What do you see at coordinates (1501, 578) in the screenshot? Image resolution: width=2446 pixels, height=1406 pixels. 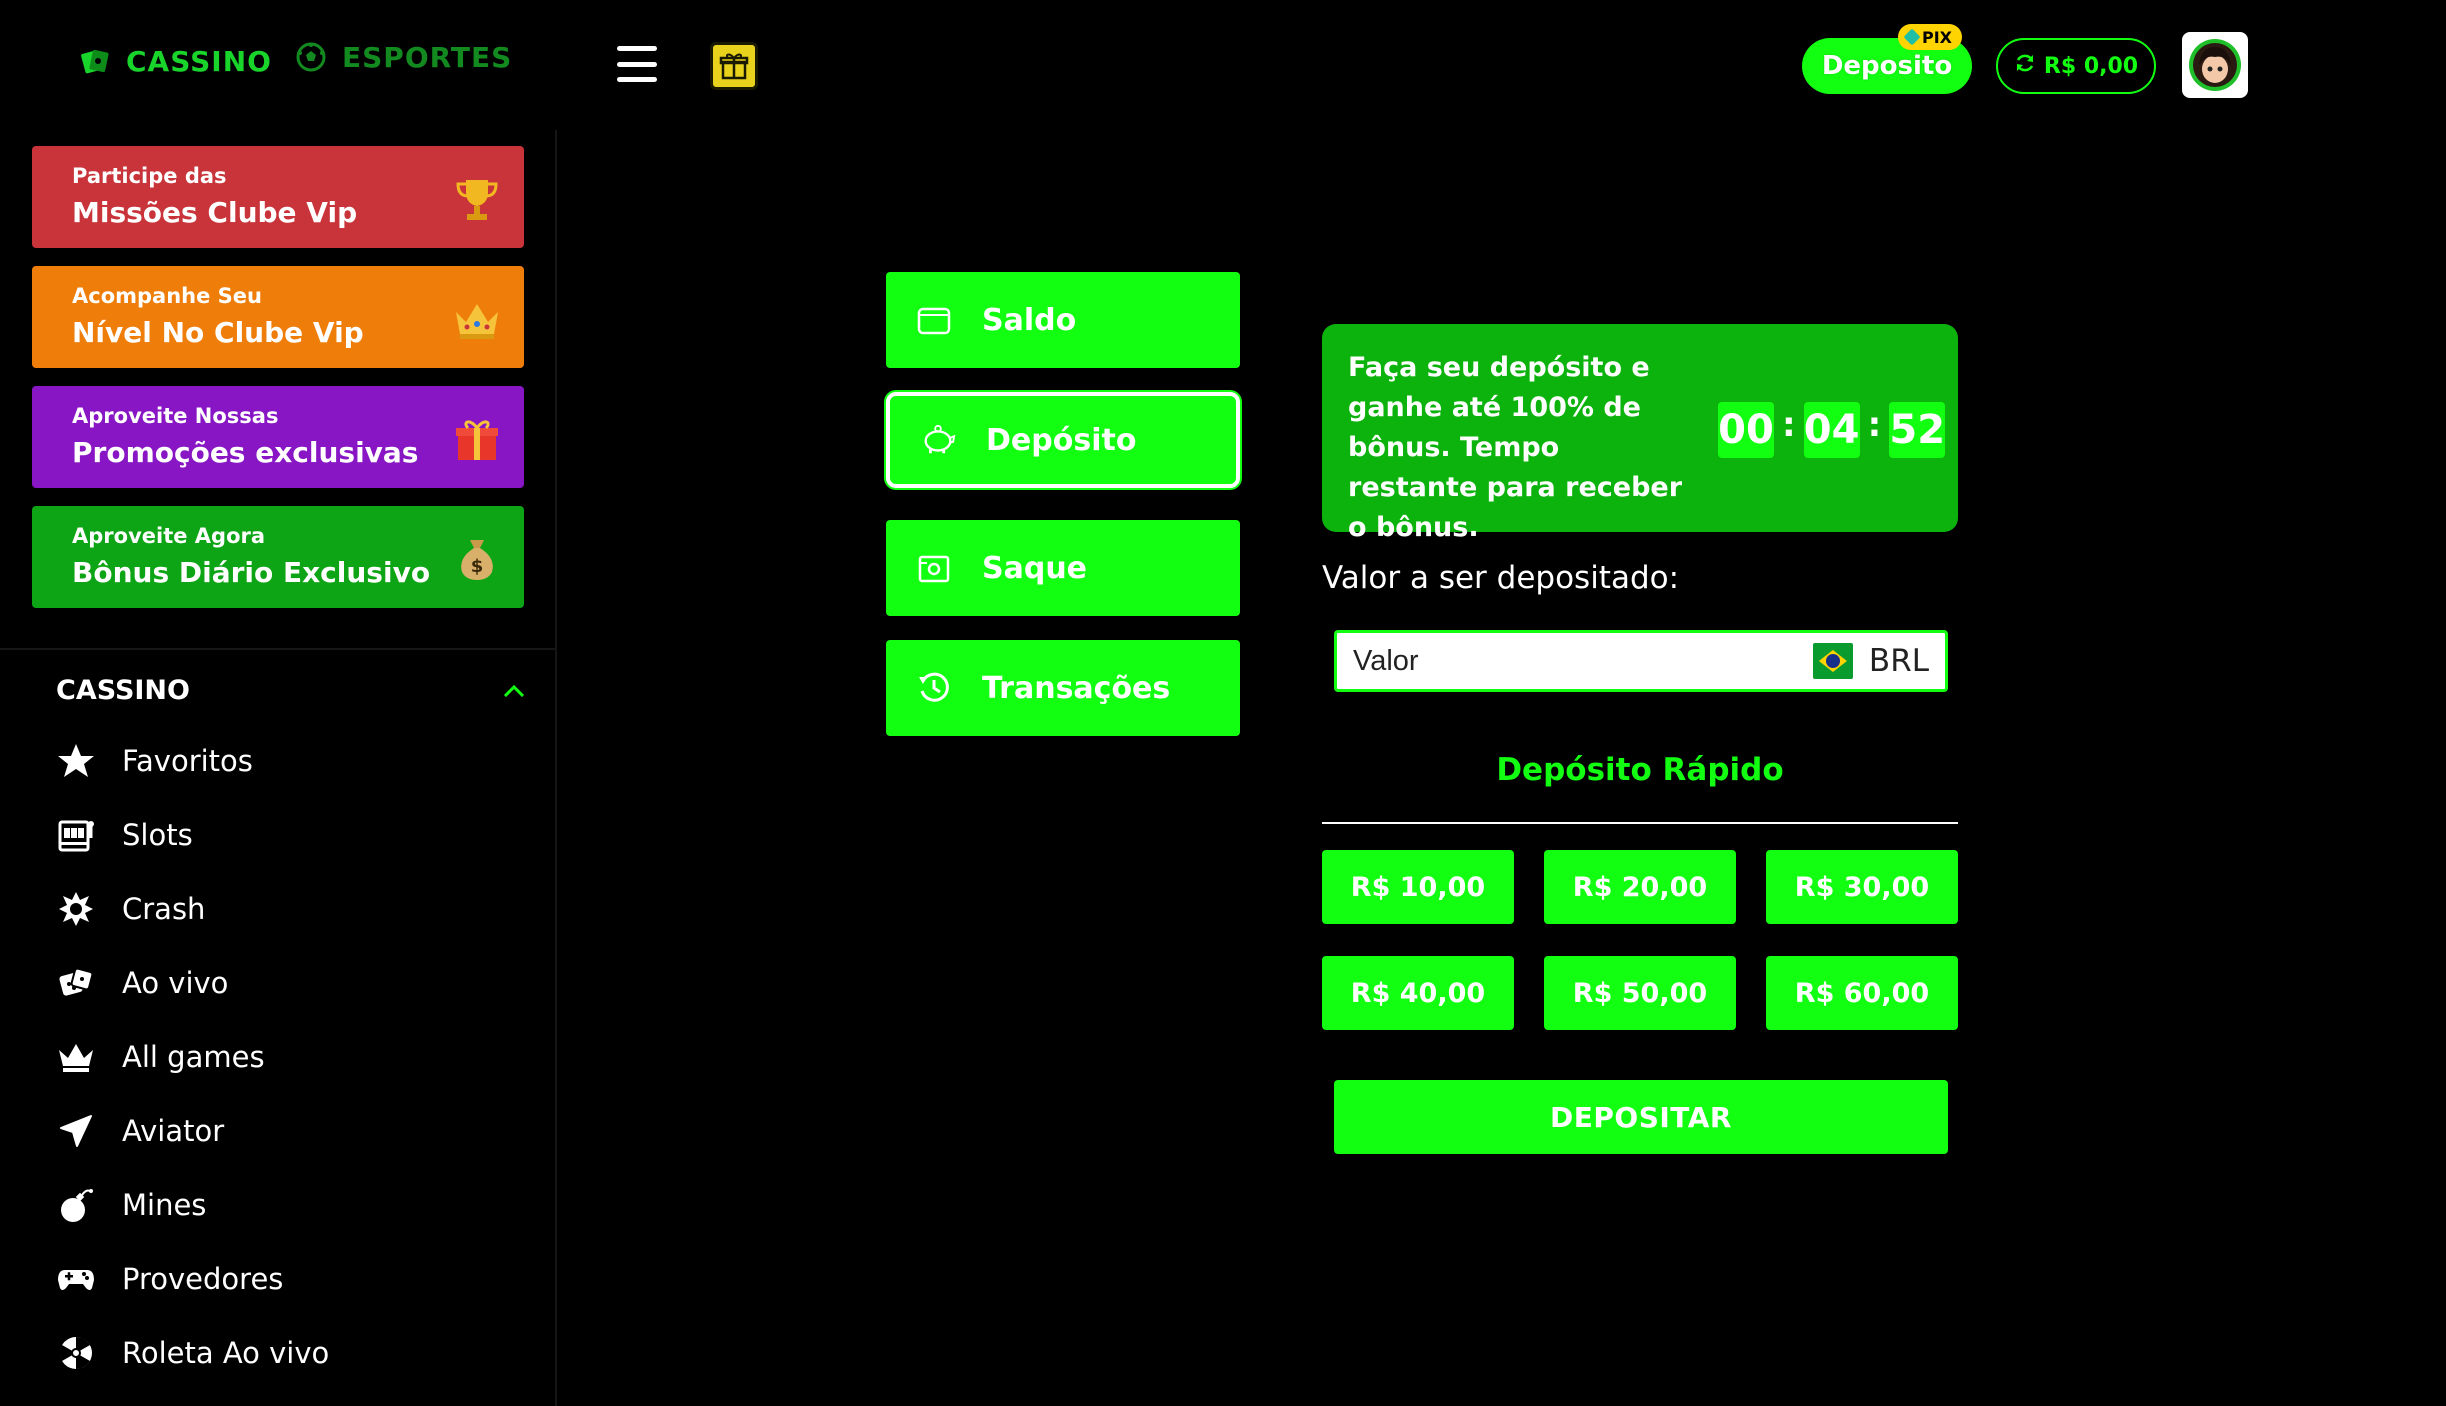 I see `amount-label: Valor a ser depositado:` at bounding box center [1501, 578].